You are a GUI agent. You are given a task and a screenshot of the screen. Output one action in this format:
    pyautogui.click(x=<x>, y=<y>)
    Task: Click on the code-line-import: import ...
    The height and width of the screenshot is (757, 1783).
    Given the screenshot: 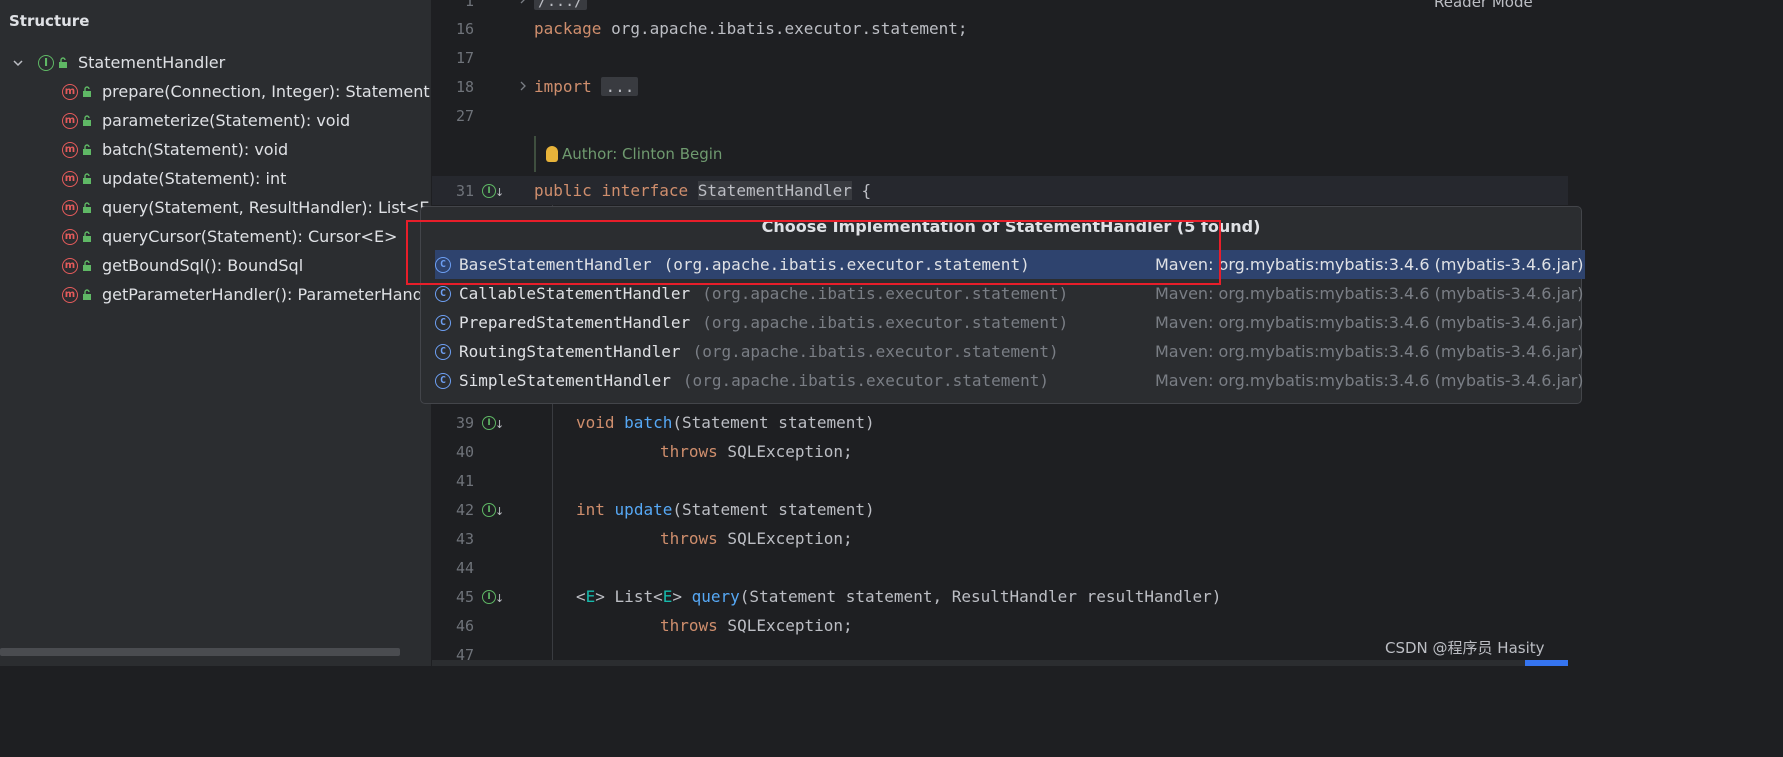 What is the action you would take?
    pyautogui.click(x=586, y=86)
    